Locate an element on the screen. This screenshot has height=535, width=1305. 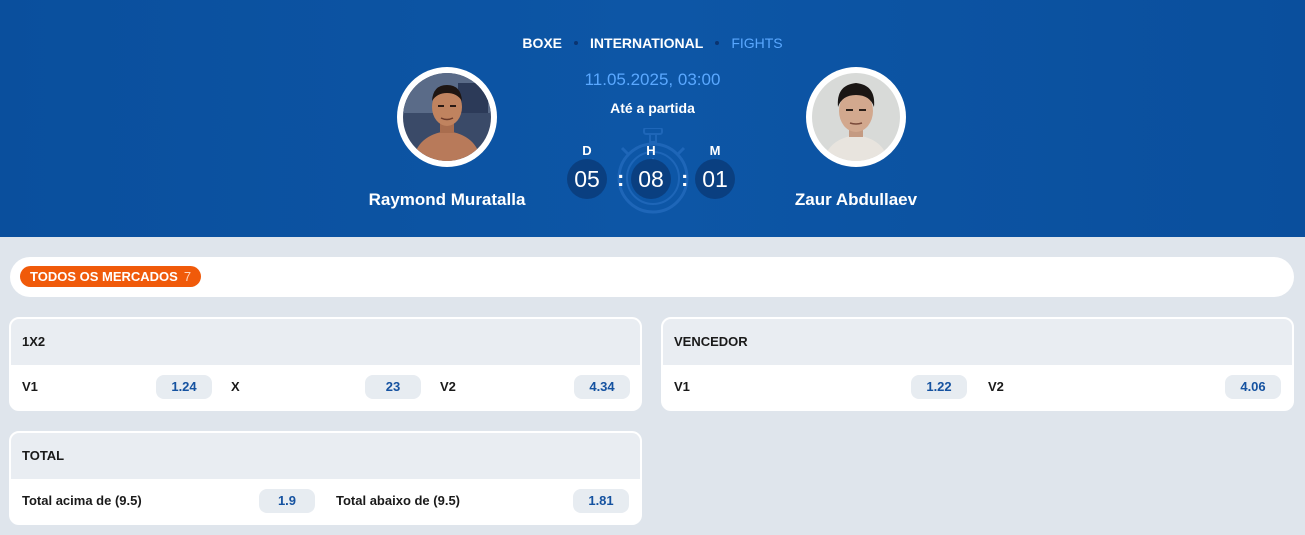
odd-button: 4.34 is located at coordinates (602, 387).